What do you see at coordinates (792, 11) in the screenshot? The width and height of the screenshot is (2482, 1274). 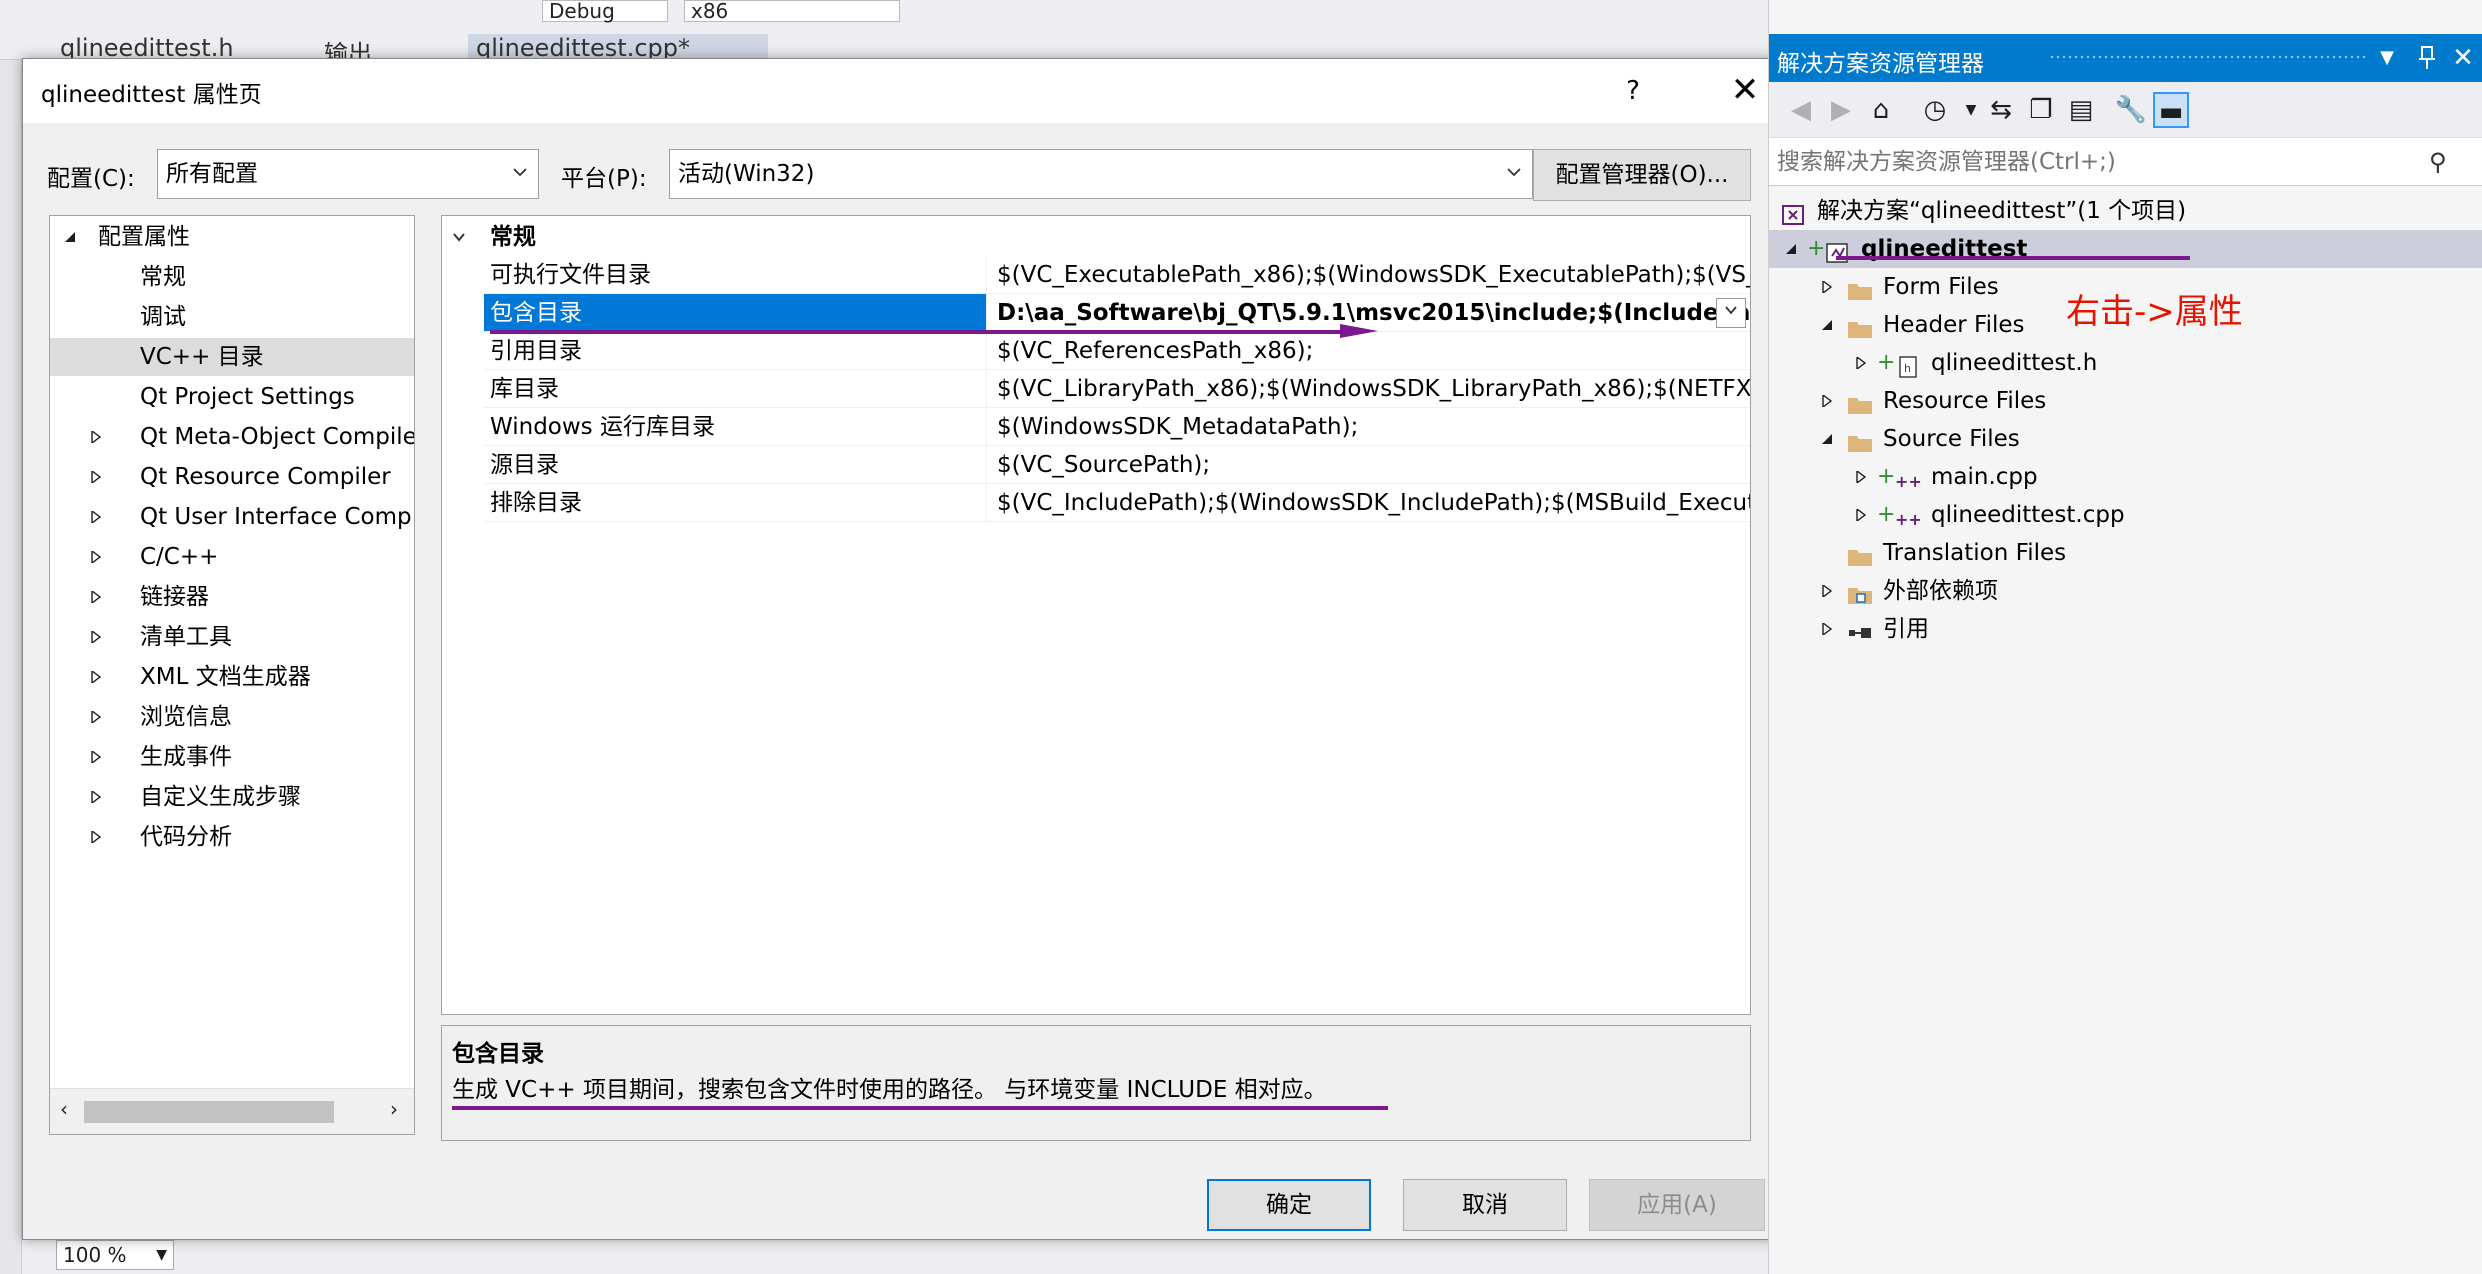 I see `solution-platform-combo: x86` at bounding box center [792, 11].